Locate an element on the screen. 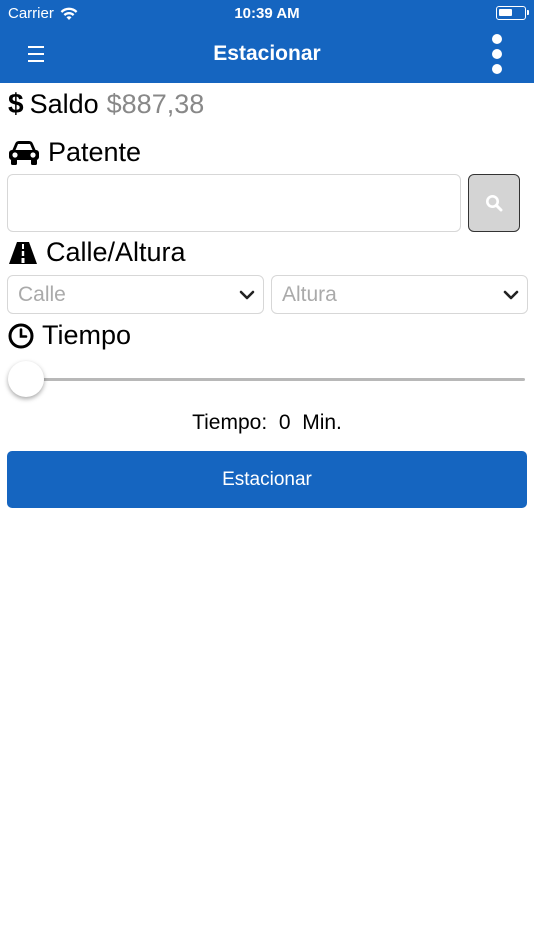 The width and height of the screenshot is (534, 950). page-title: Estacionar is located at coordinates (267, 53).